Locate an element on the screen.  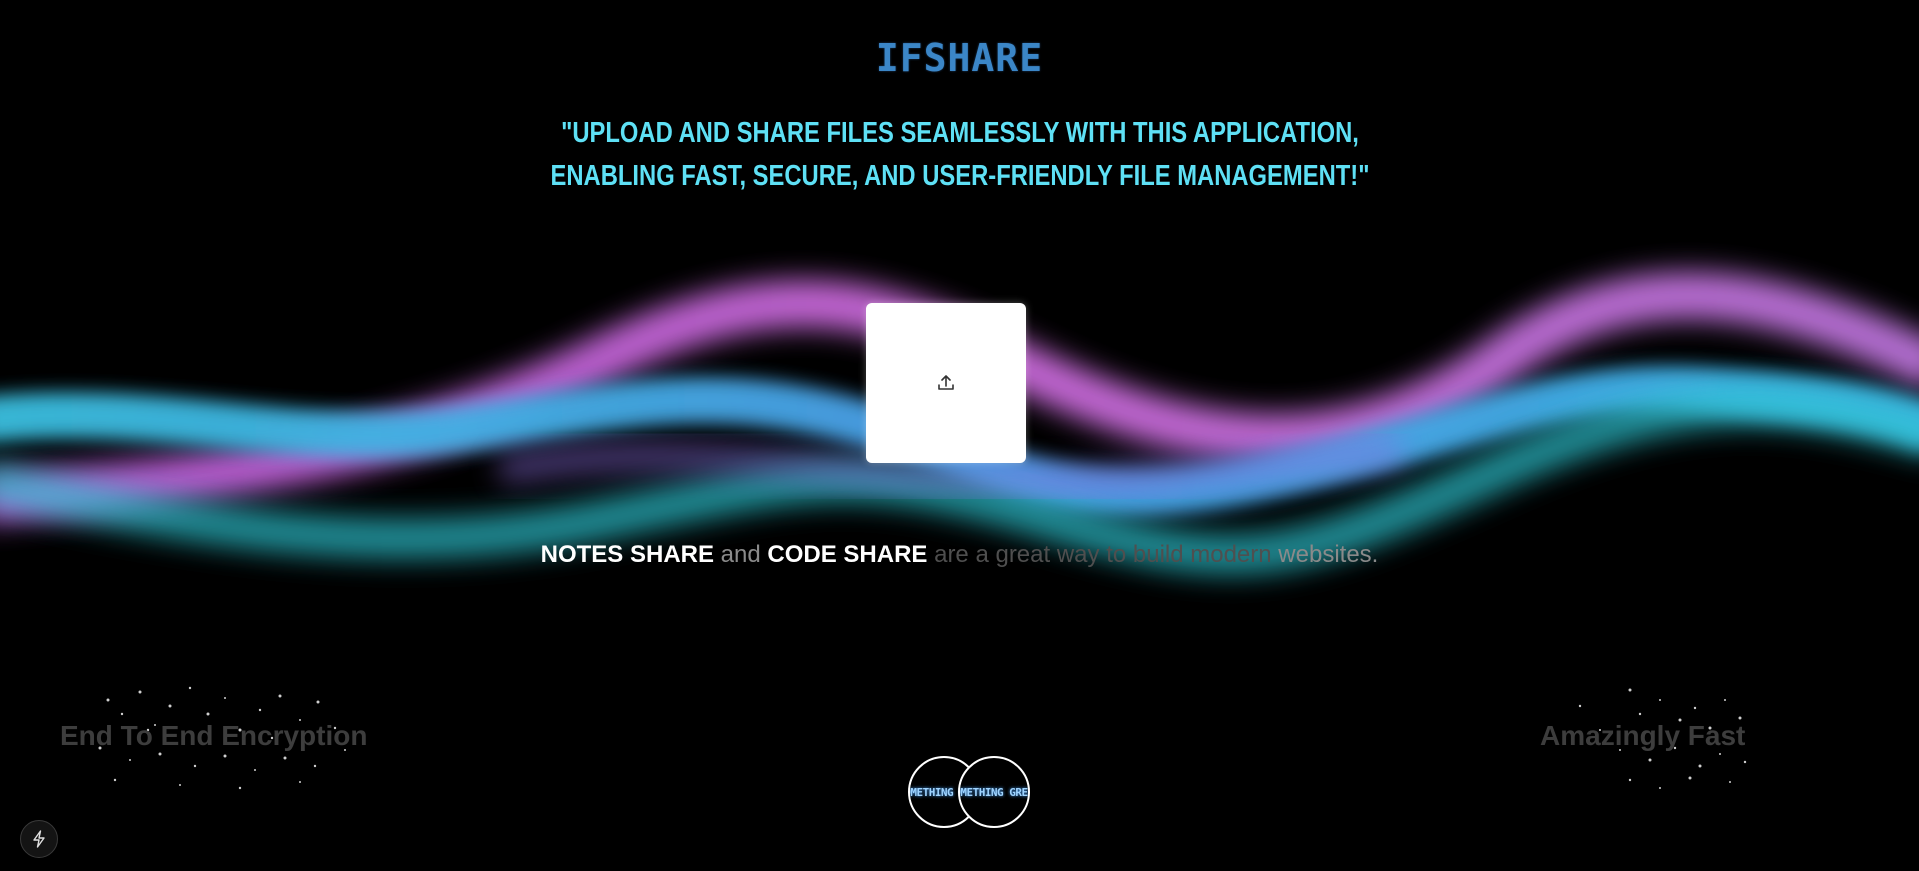
upload-icon is located at coordinates (946, 382).